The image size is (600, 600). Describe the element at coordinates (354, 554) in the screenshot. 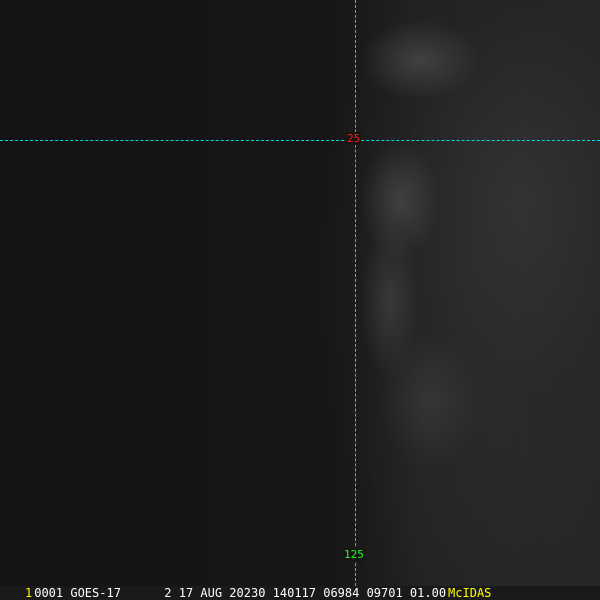

I see `longitude-label: 125` at that location.